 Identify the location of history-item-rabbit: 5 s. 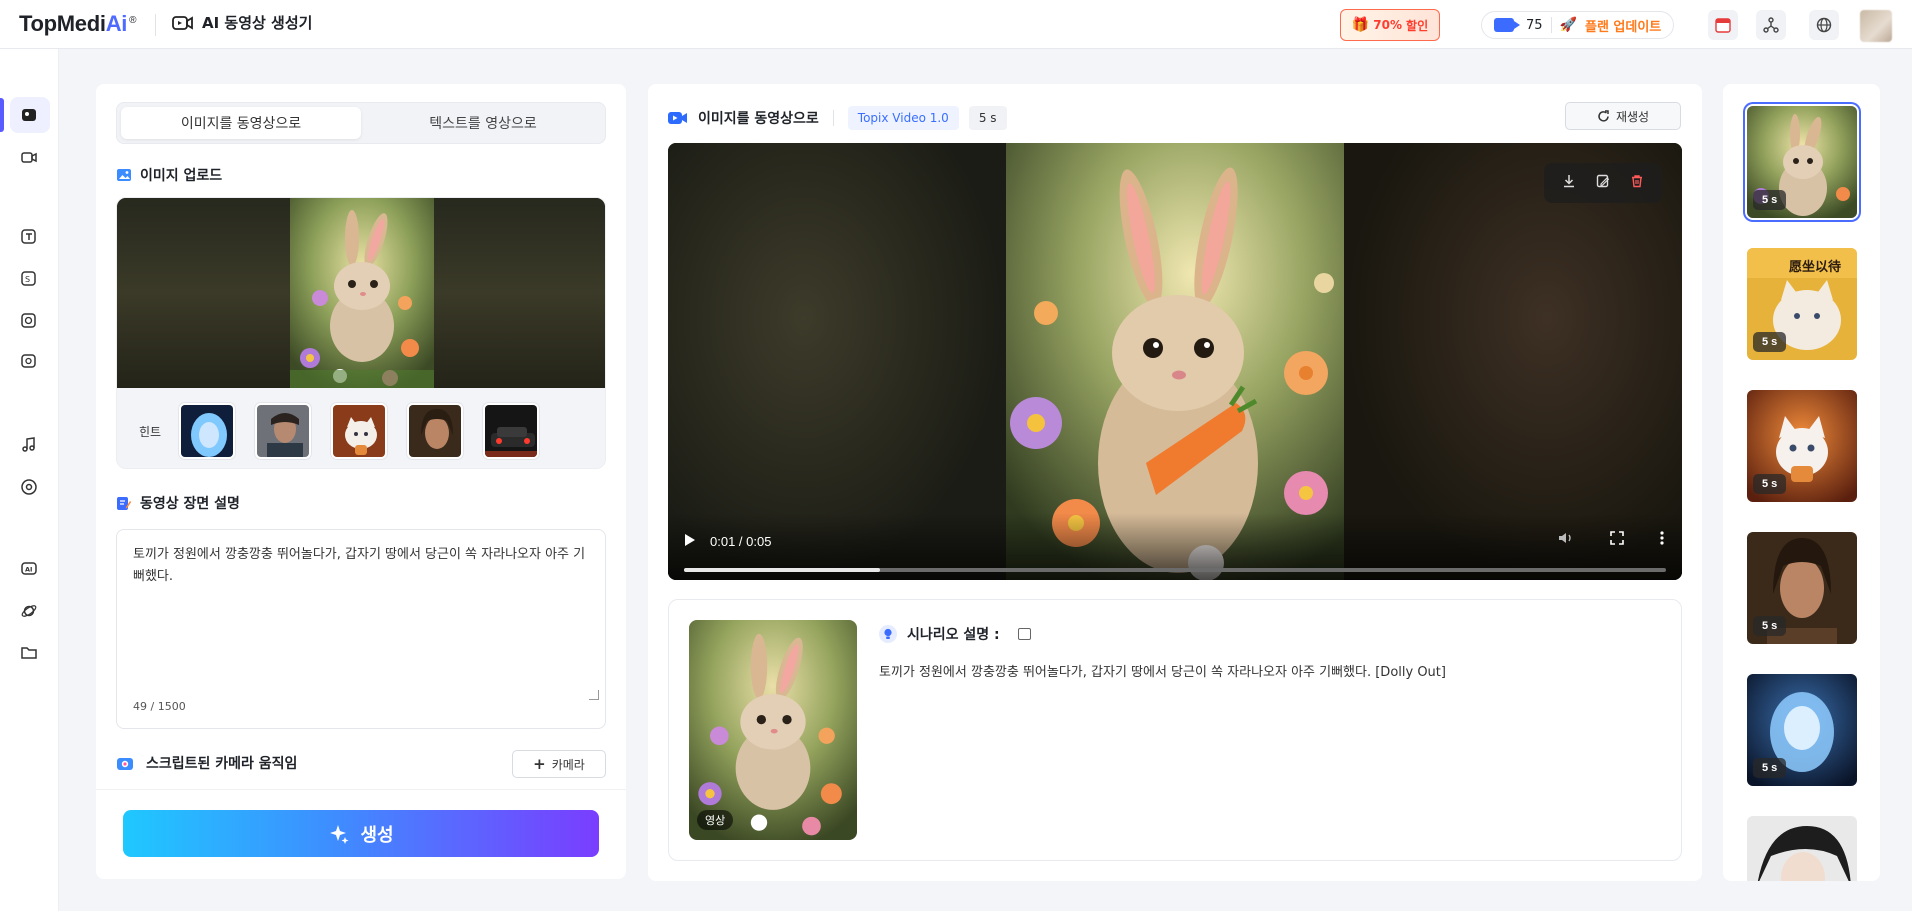
(1802, 162).